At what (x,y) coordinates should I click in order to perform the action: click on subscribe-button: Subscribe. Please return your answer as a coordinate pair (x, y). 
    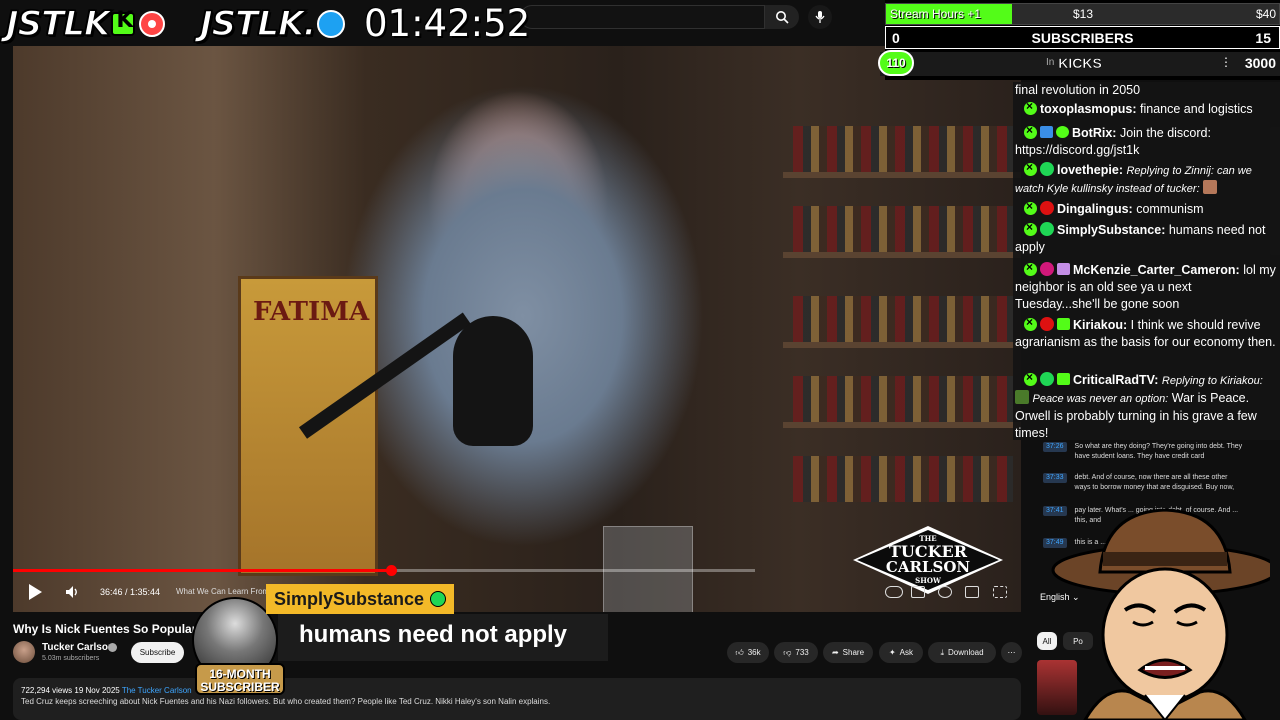
    Looking at the image, I should click on (157, 652).